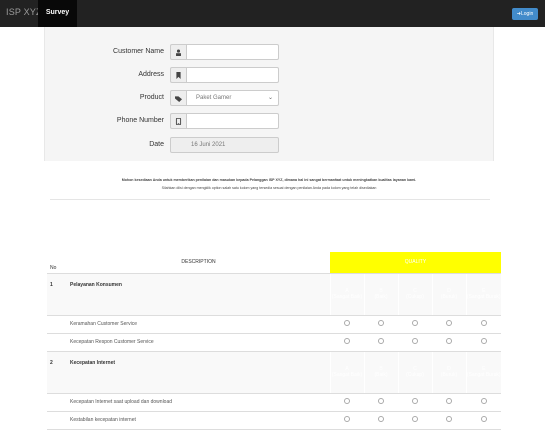 The image size is (545, 430). I want to click on table-header-row: No DESCRIPTION QUALITY, so click(274, 263).